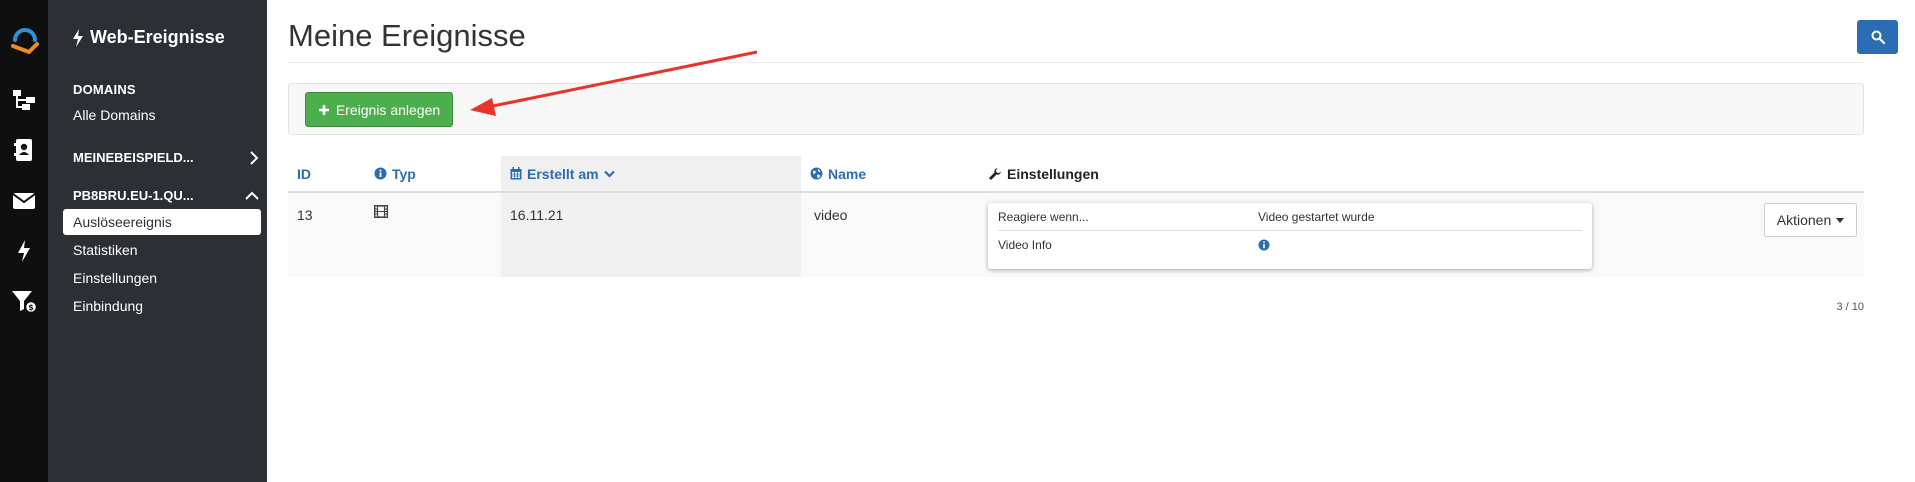 The width and height of the screenshot is (1915, 482). What do you see at coordinates (1076, 62) in the screenshot?
I see `title-divider` at bounding box center [1076, 62].